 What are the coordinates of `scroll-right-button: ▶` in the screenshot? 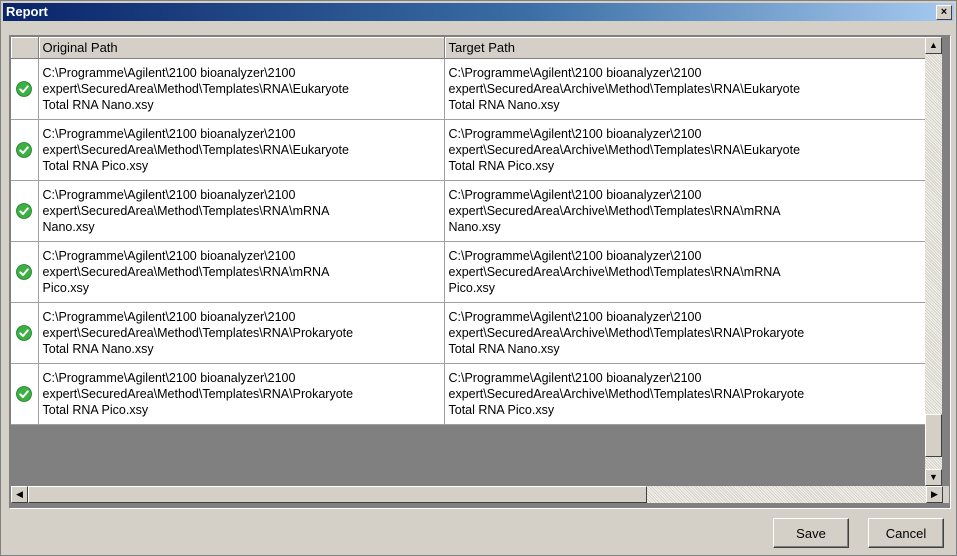 It's located at (934, 494).